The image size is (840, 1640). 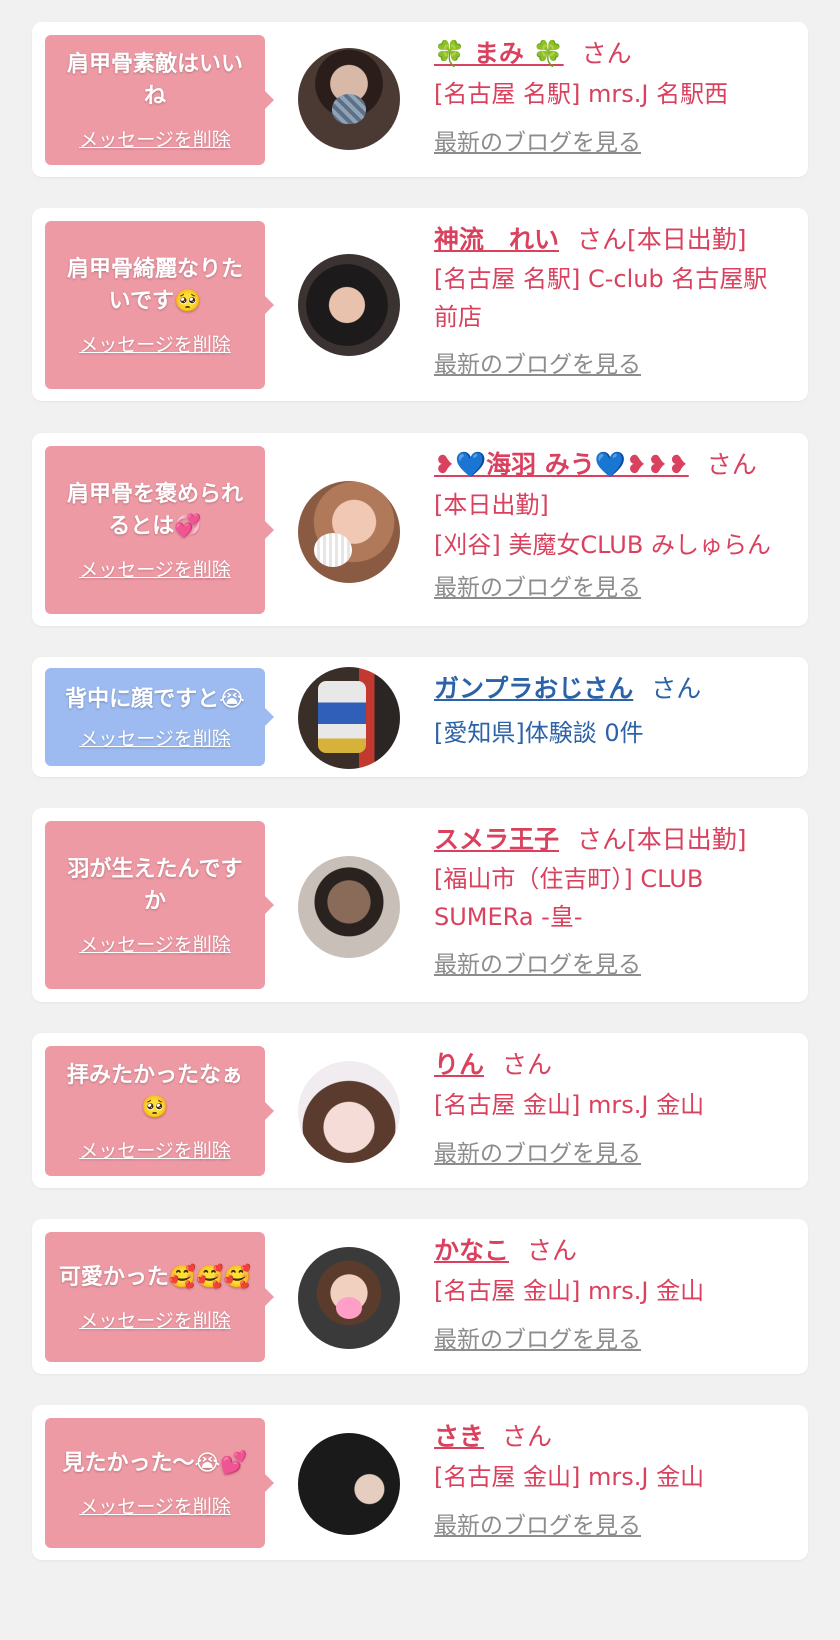 What do you see at coordinates (349, 109) in the screenshot?
I see `mosaic-mask-icon` at bounding box center [349, 109].